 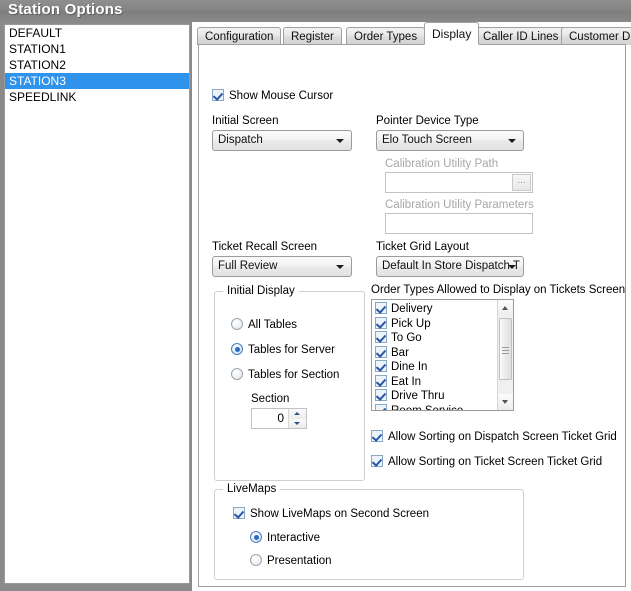 What do you see at coordinates (435, 382) in the screenshot?
I see `list-item: Eat In` at bounding box center [435, 382].